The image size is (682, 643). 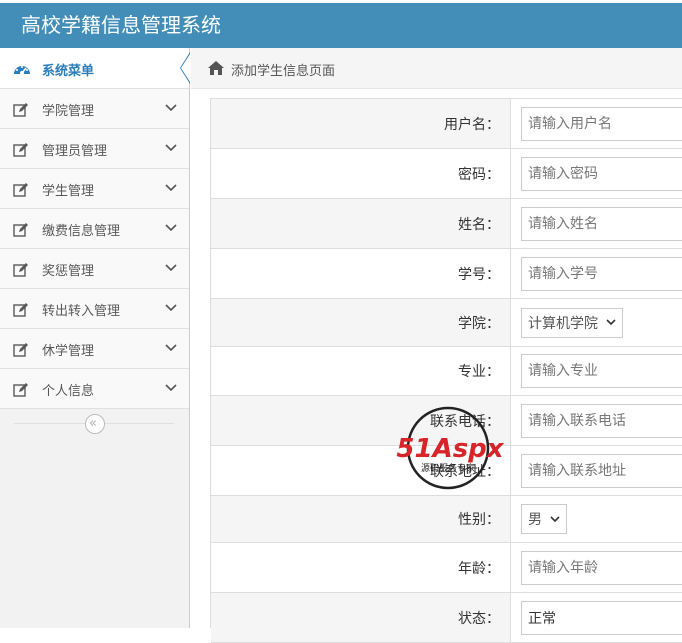 What do you see at coordinates (68, 351) in the screenshot?
I see `sidebar-item-label: 休学管理` at bounding box center [68, 351].